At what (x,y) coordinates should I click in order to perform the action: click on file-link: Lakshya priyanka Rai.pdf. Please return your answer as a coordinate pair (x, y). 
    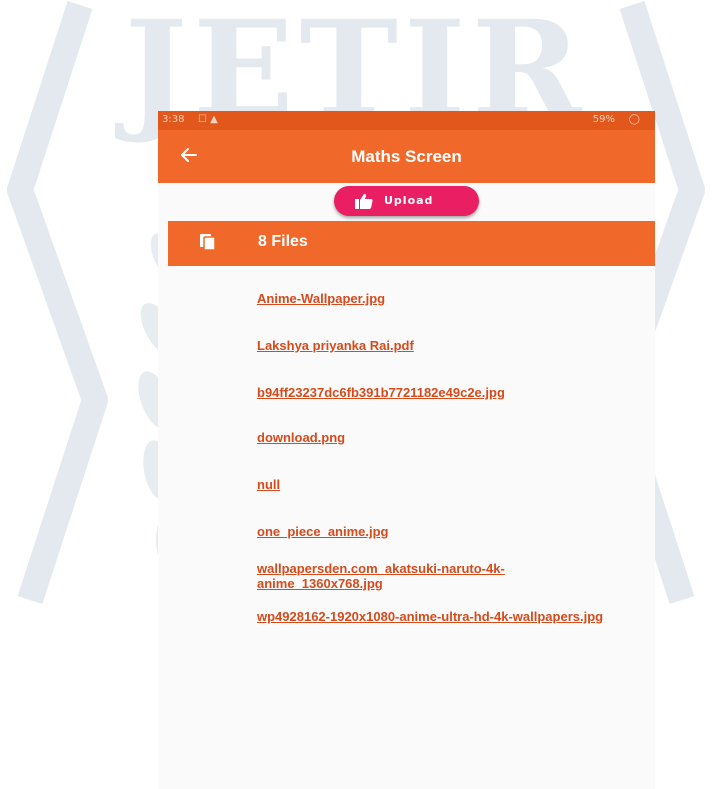
    Looking at the image, I should click on (452, 345).